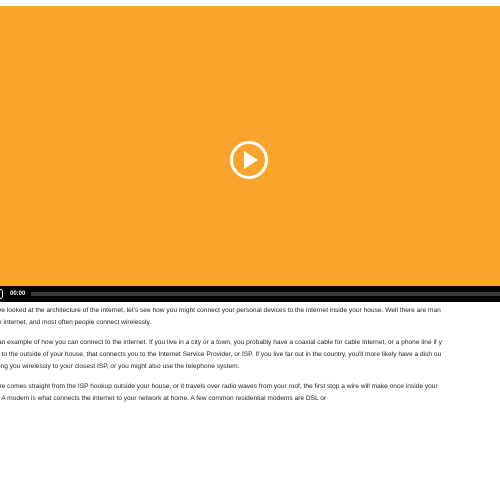 Image resolution: width=500 pixels, height=500 pixels. What do you see at coordinates (18, 294) in the screenshot?
I see `time-display: 00:00` at bounding box center [18, 294].